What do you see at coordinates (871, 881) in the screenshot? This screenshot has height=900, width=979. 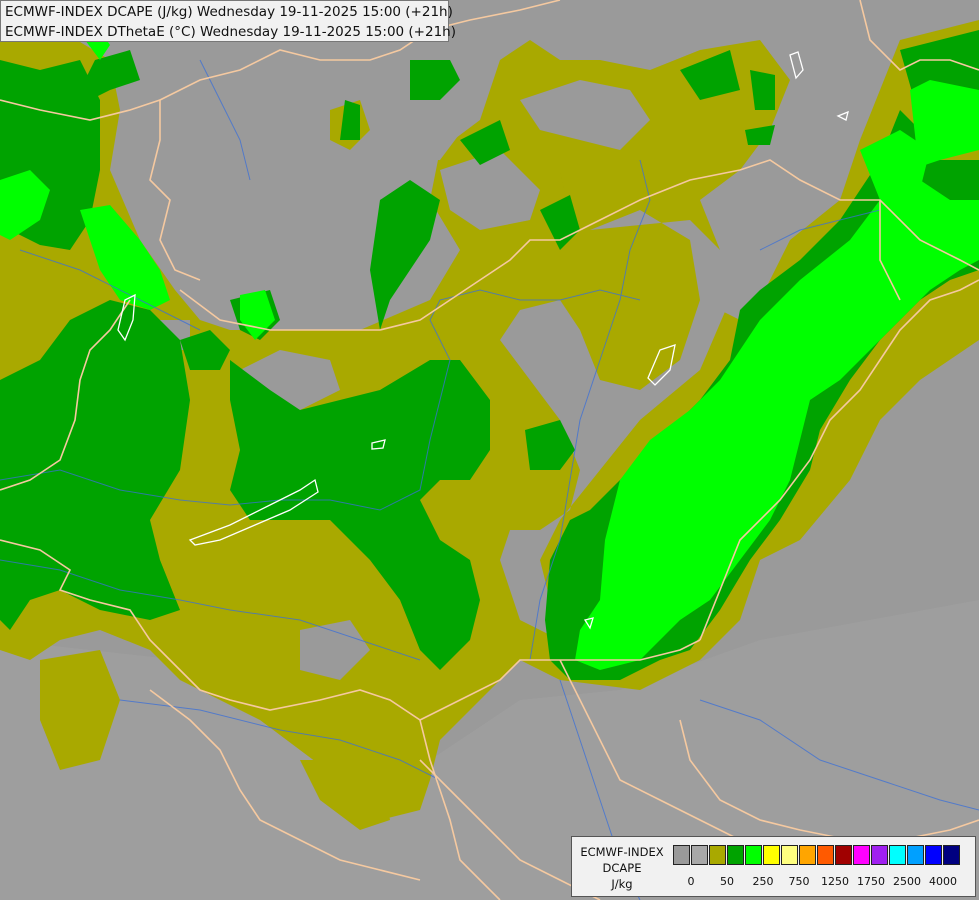 I see `legend-tick-label: 1750` at bounding box center [871, 881].